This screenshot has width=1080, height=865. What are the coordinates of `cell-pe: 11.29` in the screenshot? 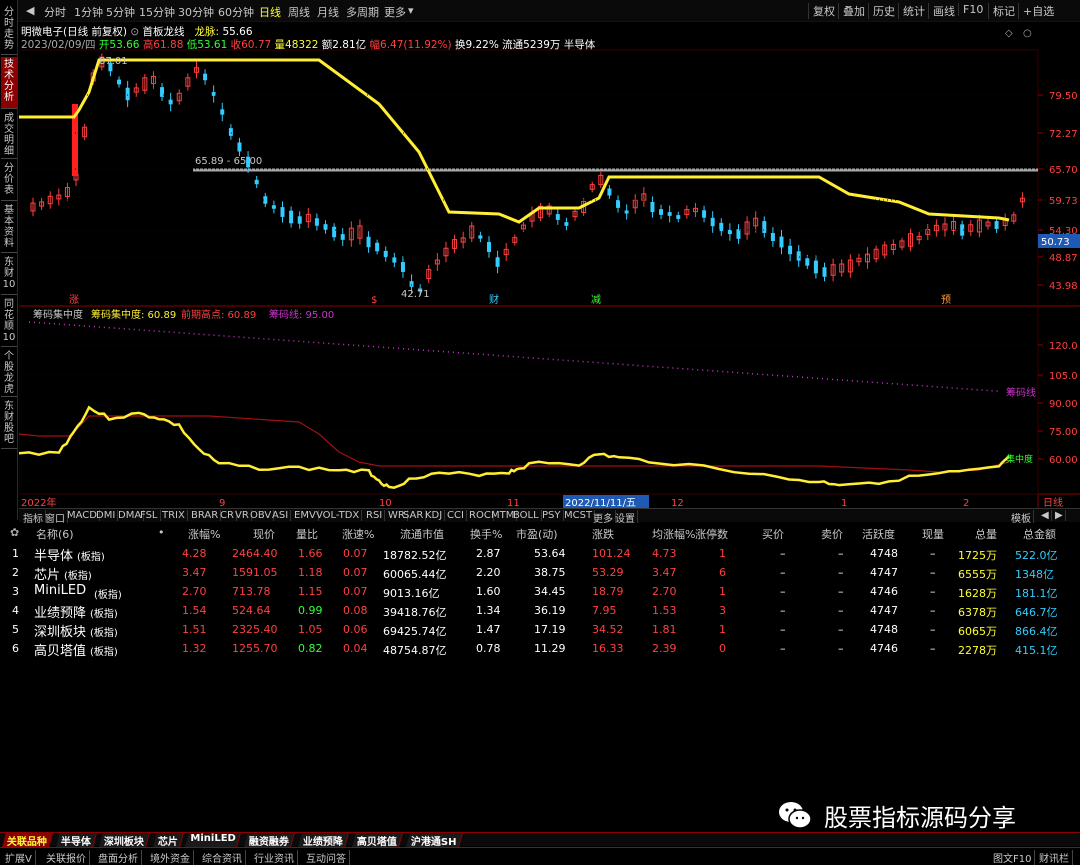 It's located at (550, 648).